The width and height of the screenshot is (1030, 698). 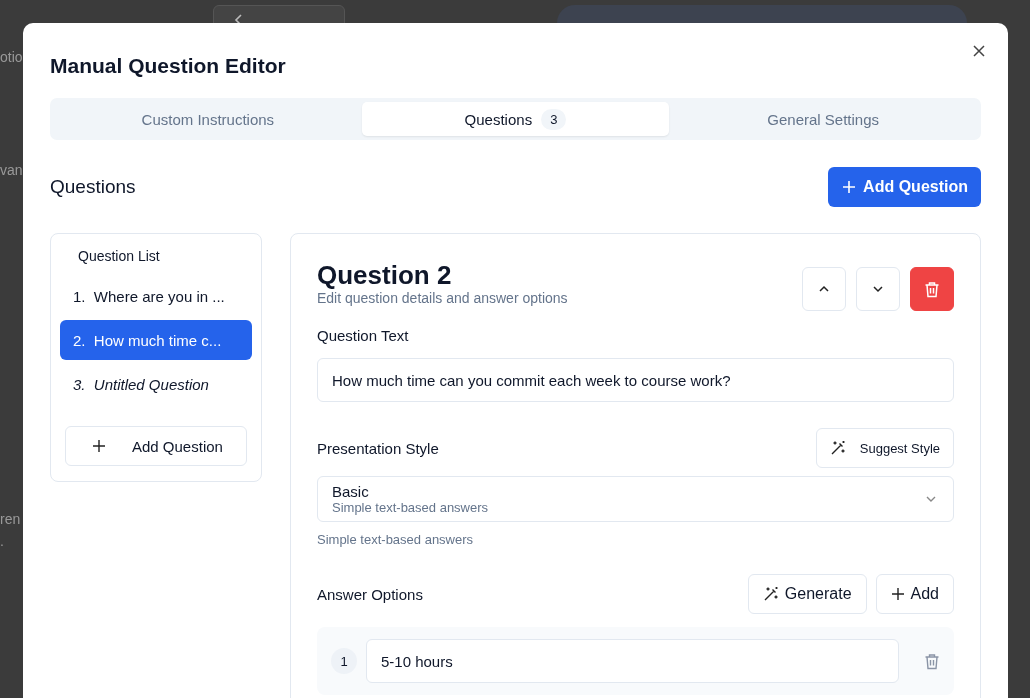 I want to click on question-title: Question 2, so click(x=385, y=275).